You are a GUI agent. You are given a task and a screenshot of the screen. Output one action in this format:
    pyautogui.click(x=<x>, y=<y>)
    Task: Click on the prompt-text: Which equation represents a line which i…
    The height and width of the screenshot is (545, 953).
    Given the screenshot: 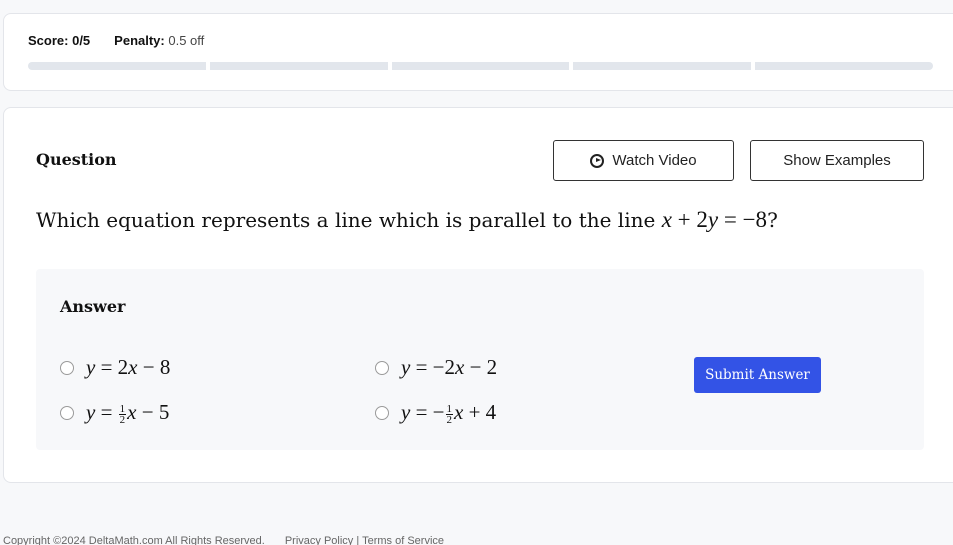 What is the action you would take?
    pyautogui.click(x=349, y=220)
    